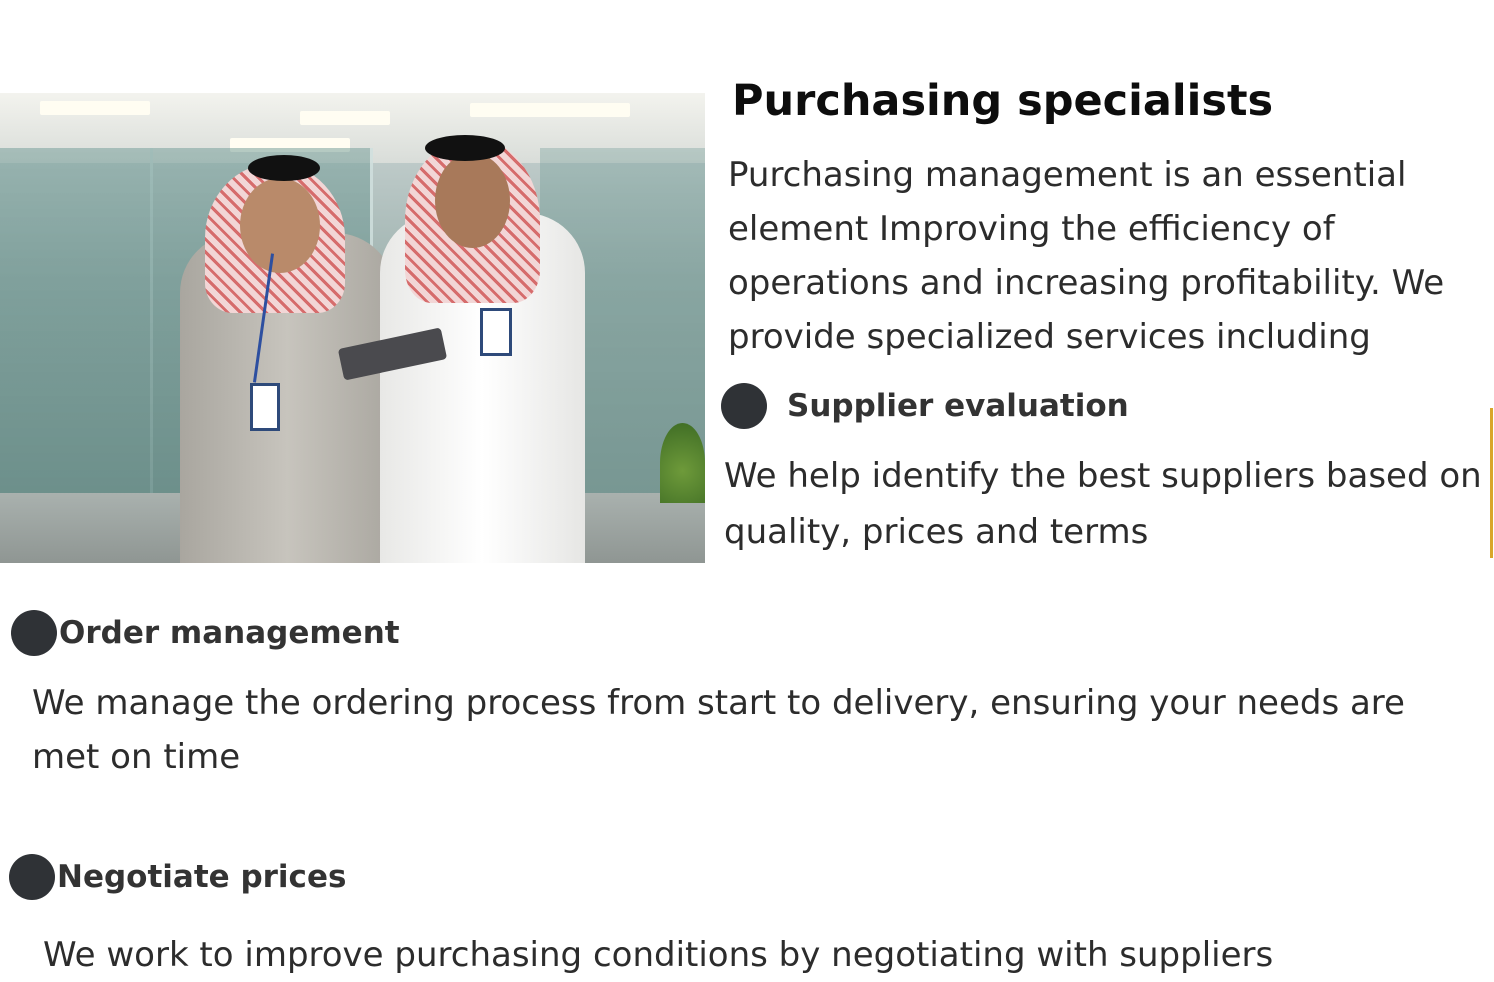 The image size is (1494, 982). Describe the element at coordinates (465, 148) in the screenshot. I see `photo-person-right-agal` at that location.